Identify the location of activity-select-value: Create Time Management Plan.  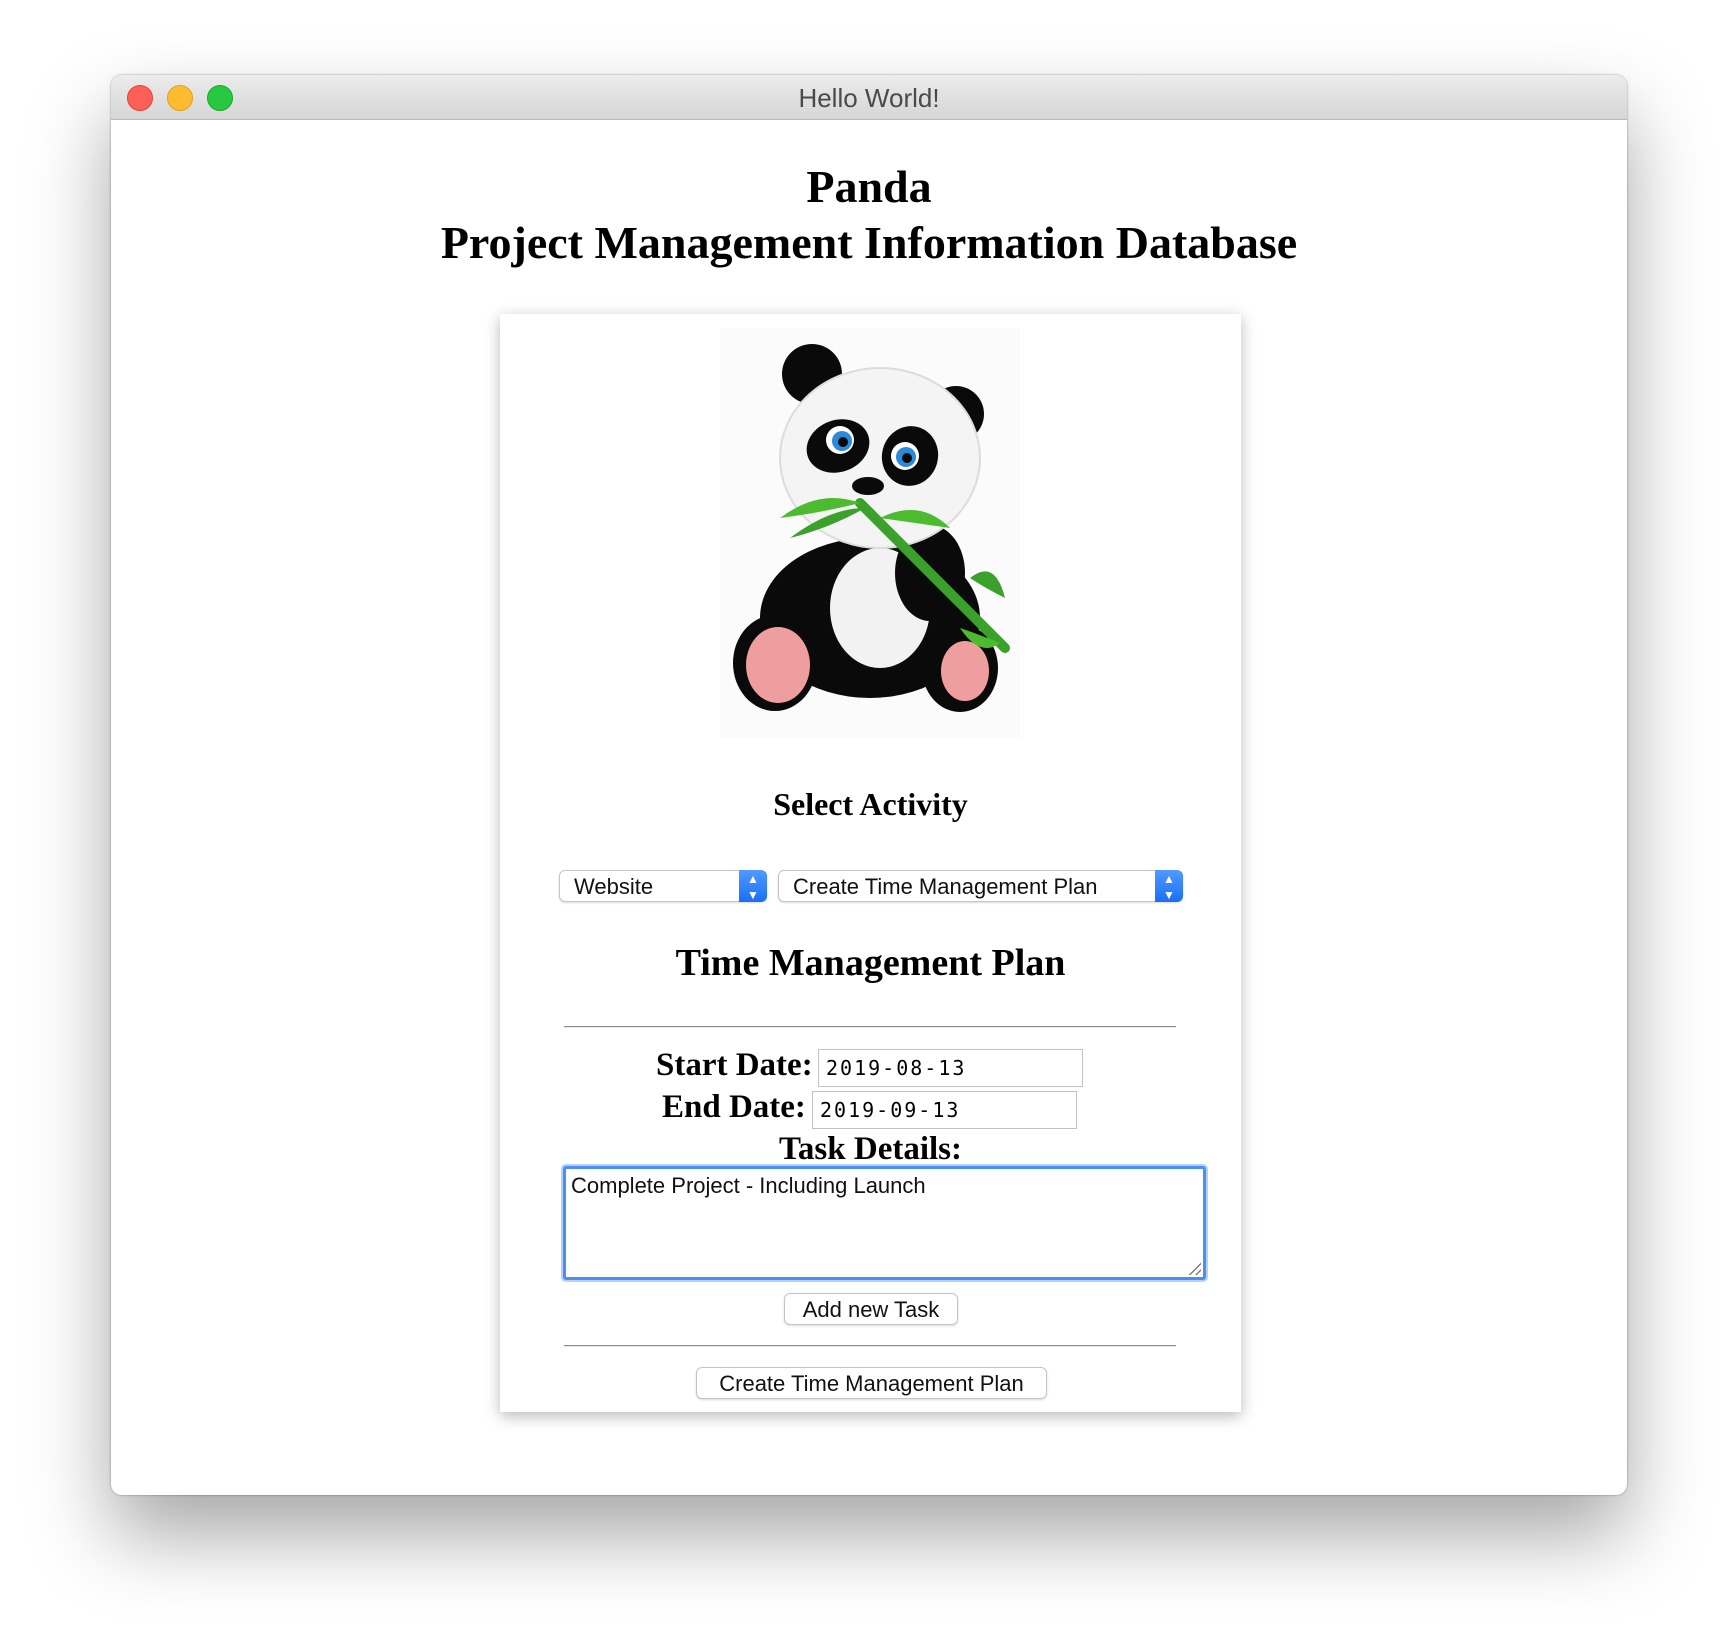
(945, 886).